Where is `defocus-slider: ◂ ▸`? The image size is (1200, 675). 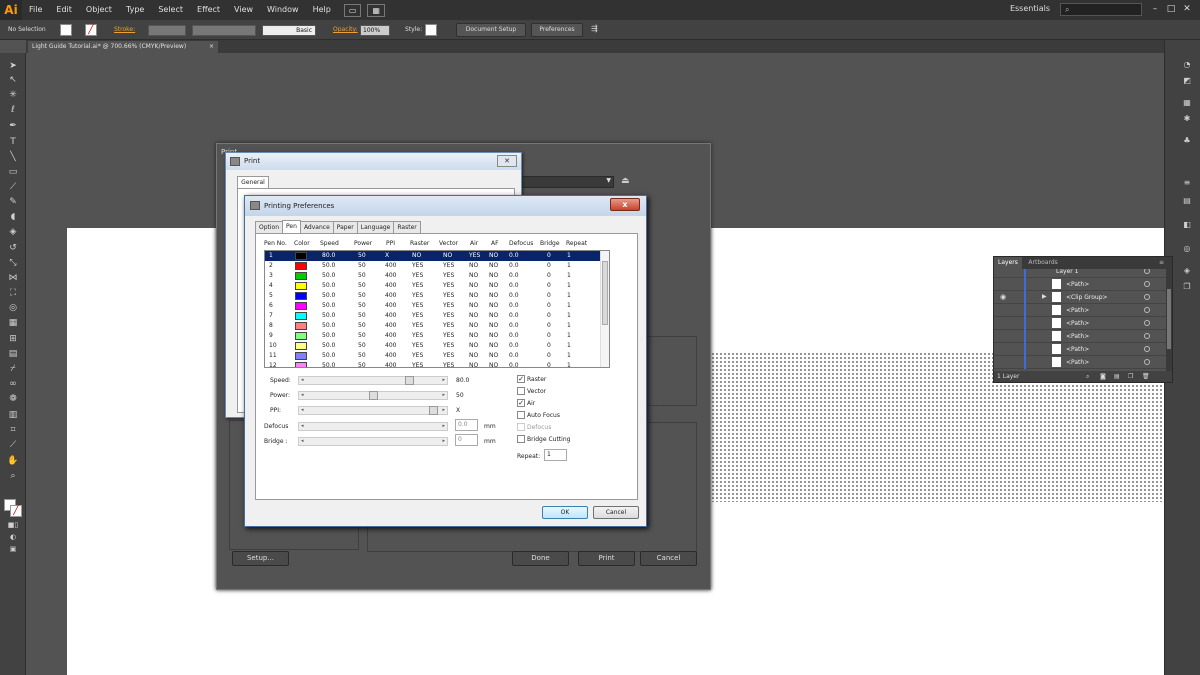
defocus-slider: ◂ ▸ is located at coordinates (373, 426).